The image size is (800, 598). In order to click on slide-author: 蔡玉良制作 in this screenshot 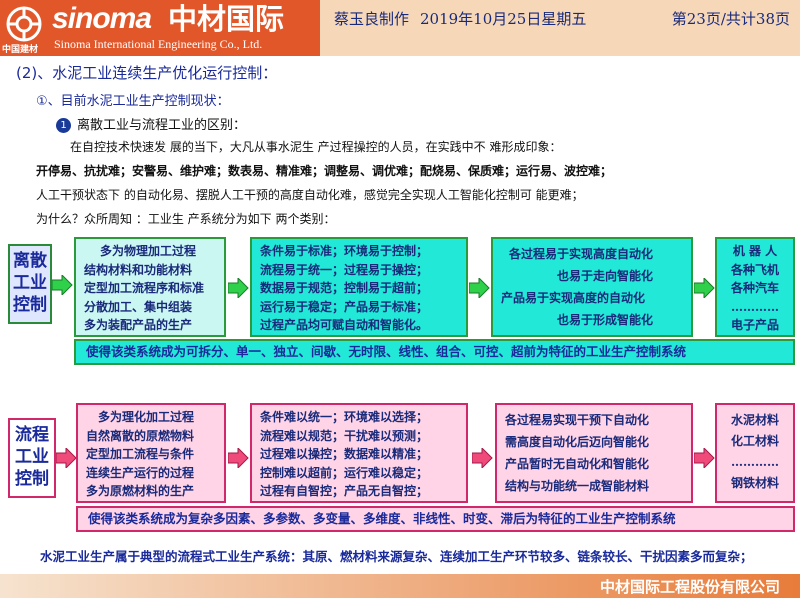, I will do `click(372, 19)`.